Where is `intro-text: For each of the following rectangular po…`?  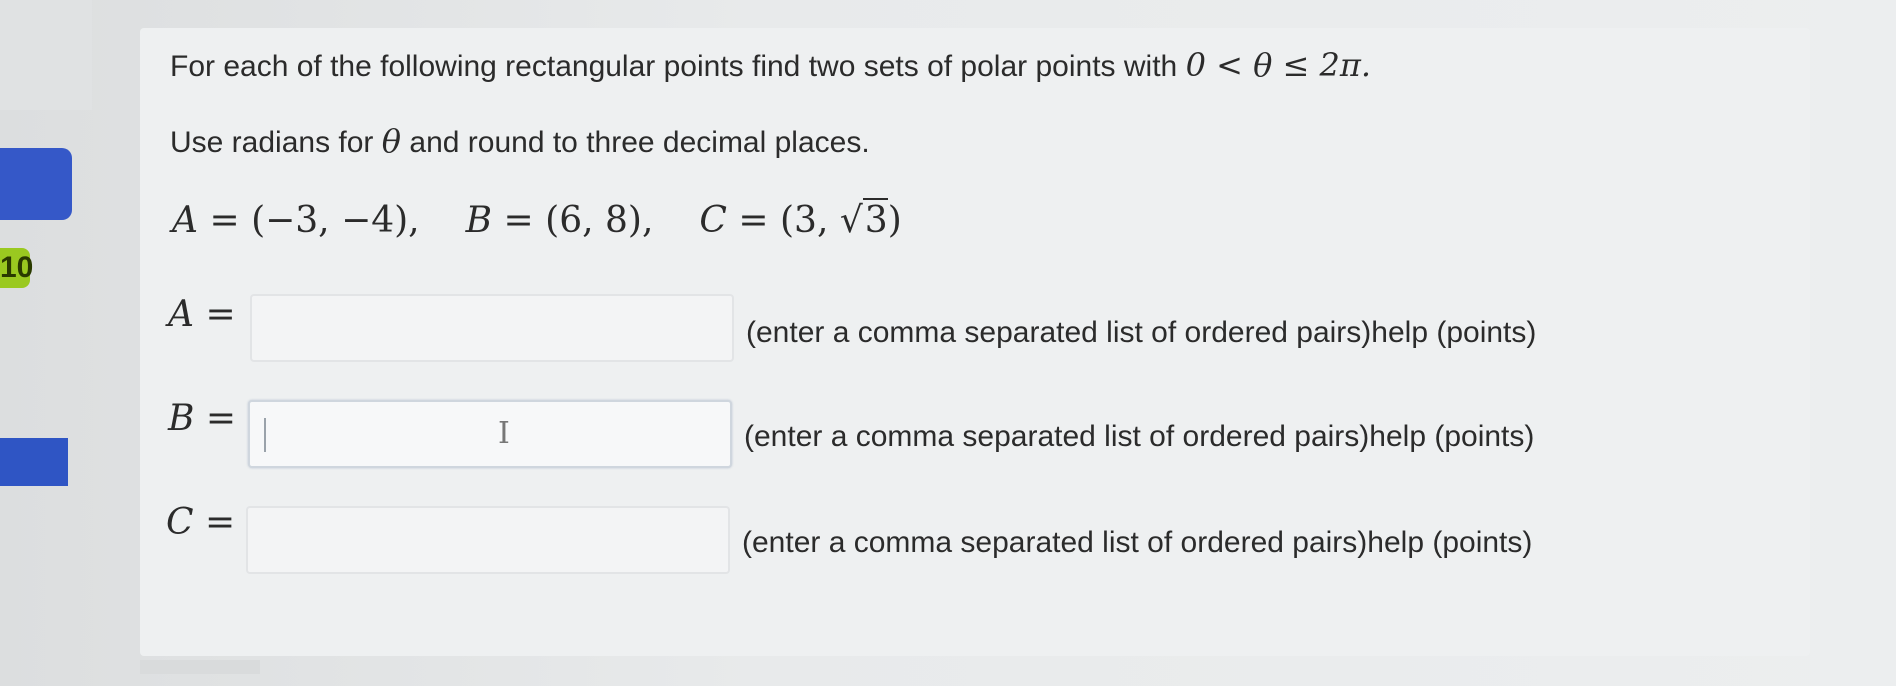
intro-text: For each of the following rectangular po… is located at coordinates (674, 66).